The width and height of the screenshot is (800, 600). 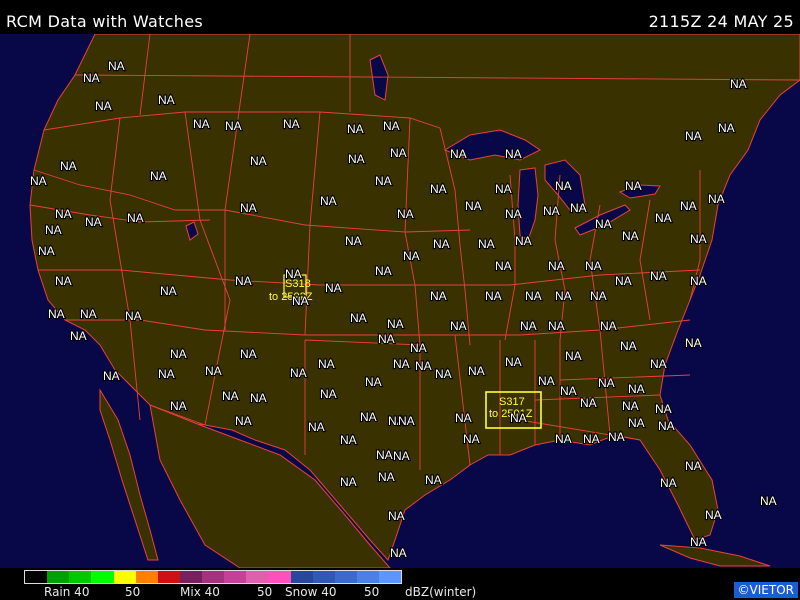 I want to click on legend-mix-label: Mix 40, so click(x=200, y=592).